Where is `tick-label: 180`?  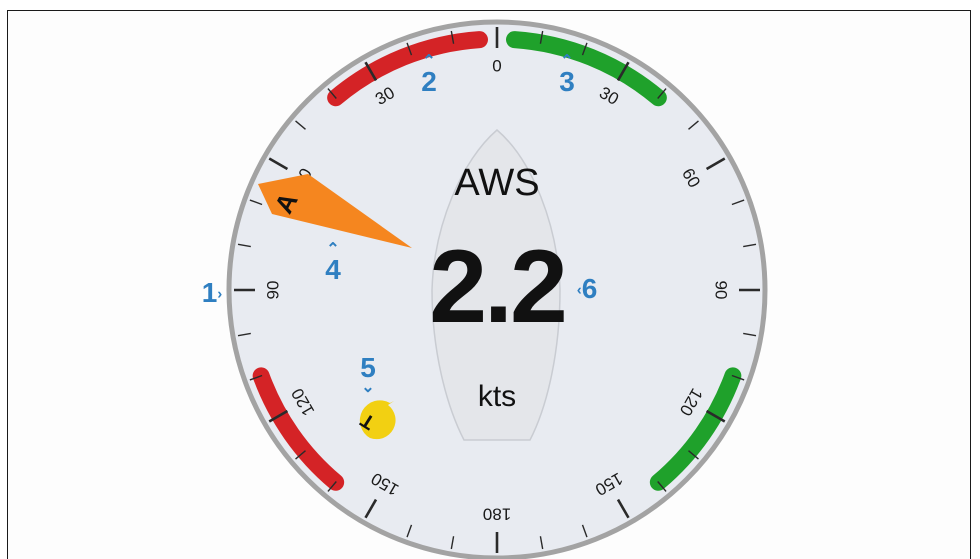
tick-label: 180 is located at coordinates (497, 514).